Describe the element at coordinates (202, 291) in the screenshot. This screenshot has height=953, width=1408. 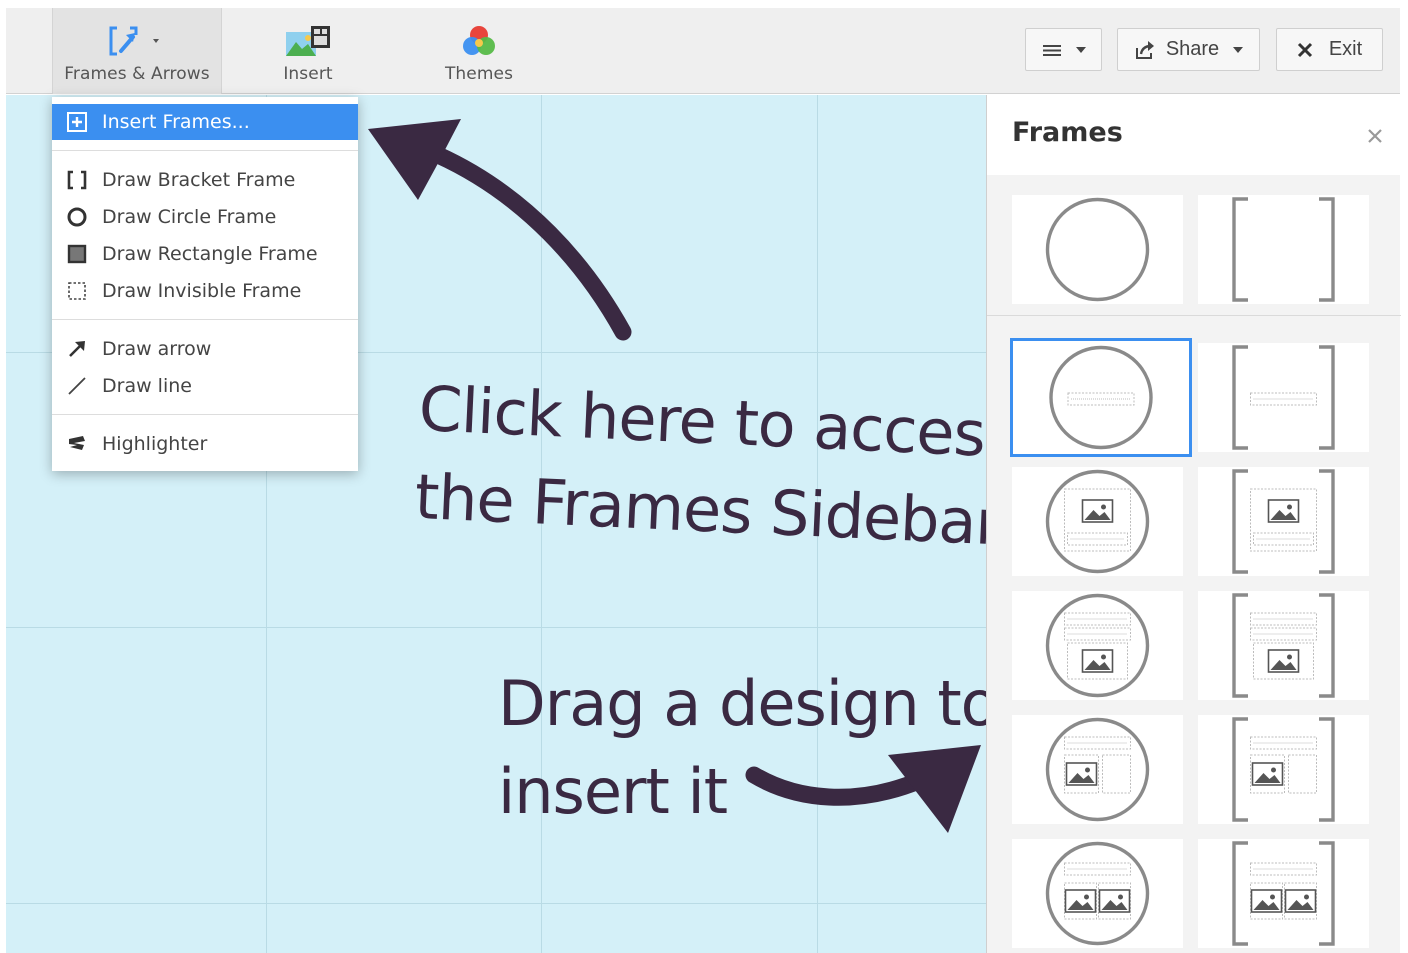
I see `menu-item-label: Draw Invisible Frame` at that location.